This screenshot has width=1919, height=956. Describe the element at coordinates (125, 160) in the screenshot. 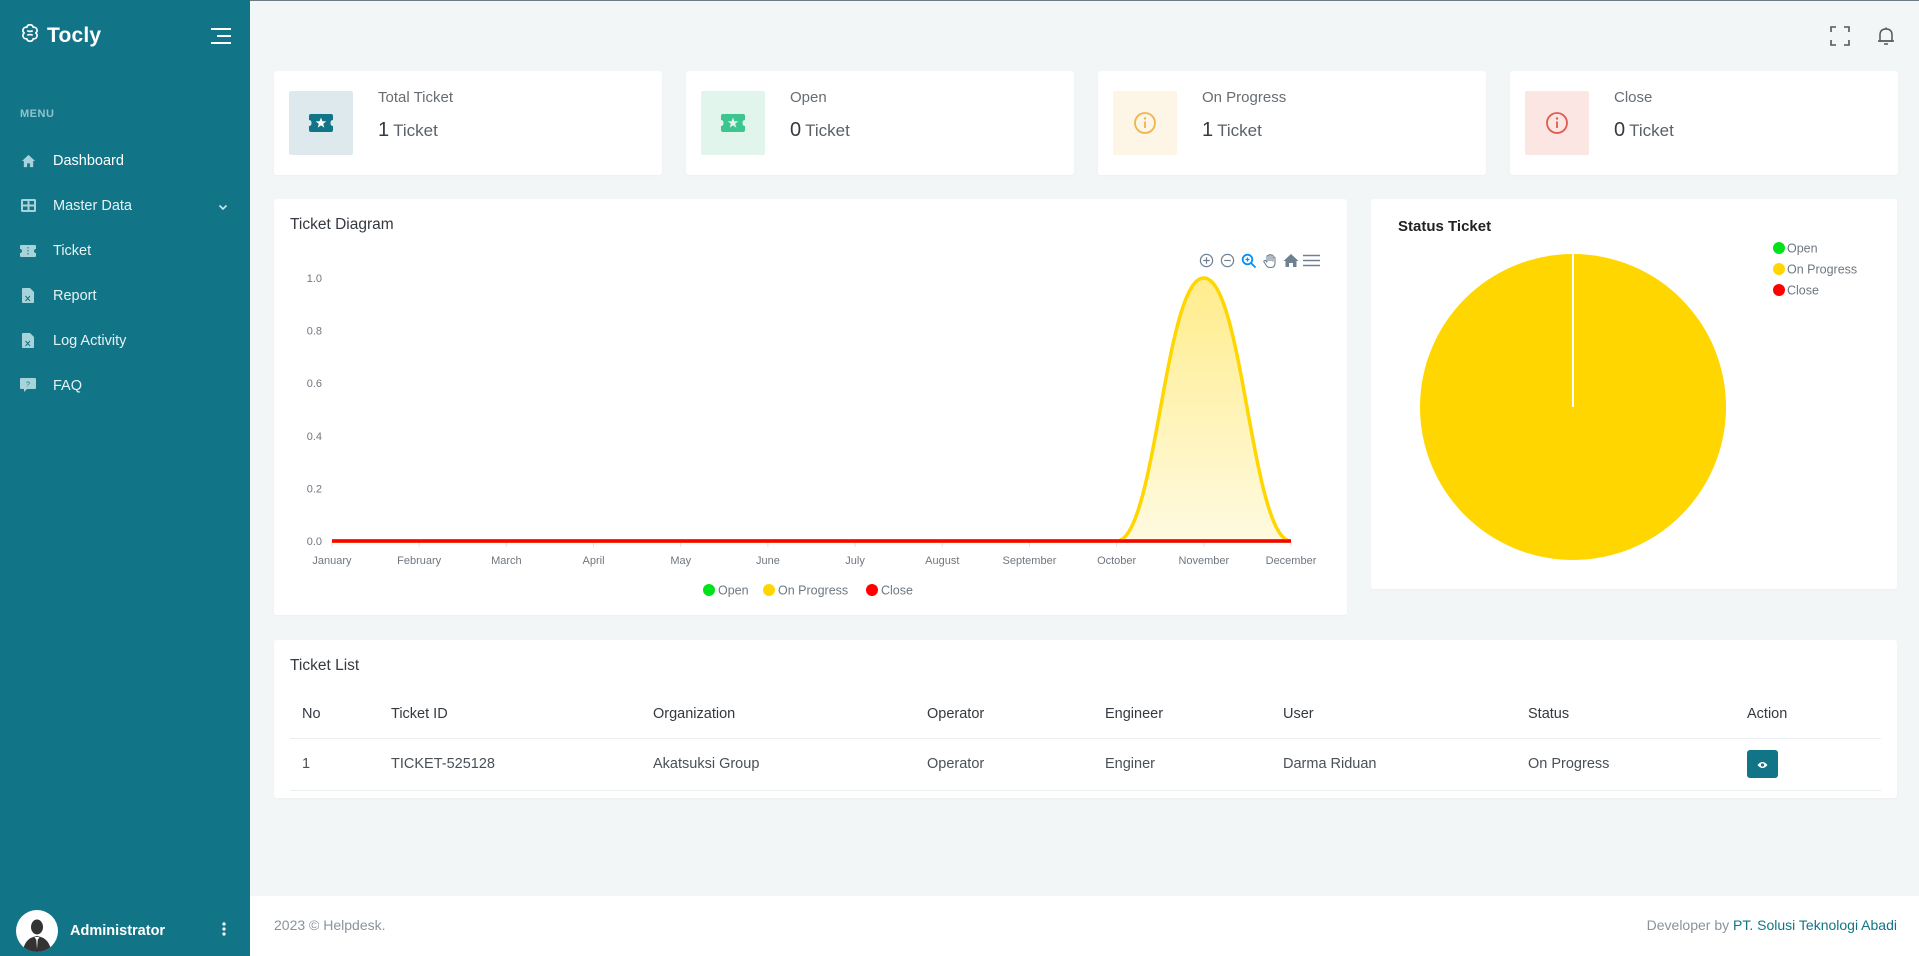

I see `sidebar-item-dashboard: Dashboard` at that location.